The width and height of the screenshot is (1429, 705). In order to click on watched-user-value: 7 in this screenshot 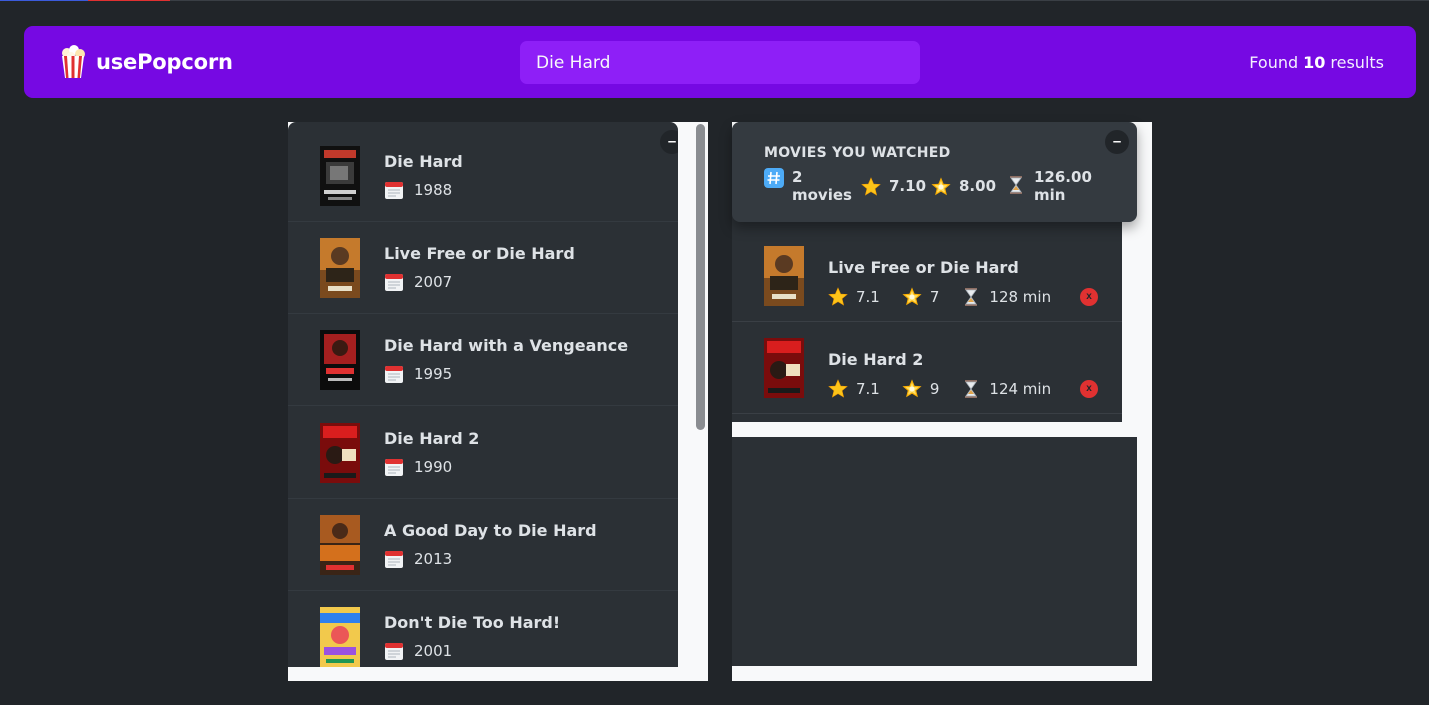, I will do `click(934, 297)`.